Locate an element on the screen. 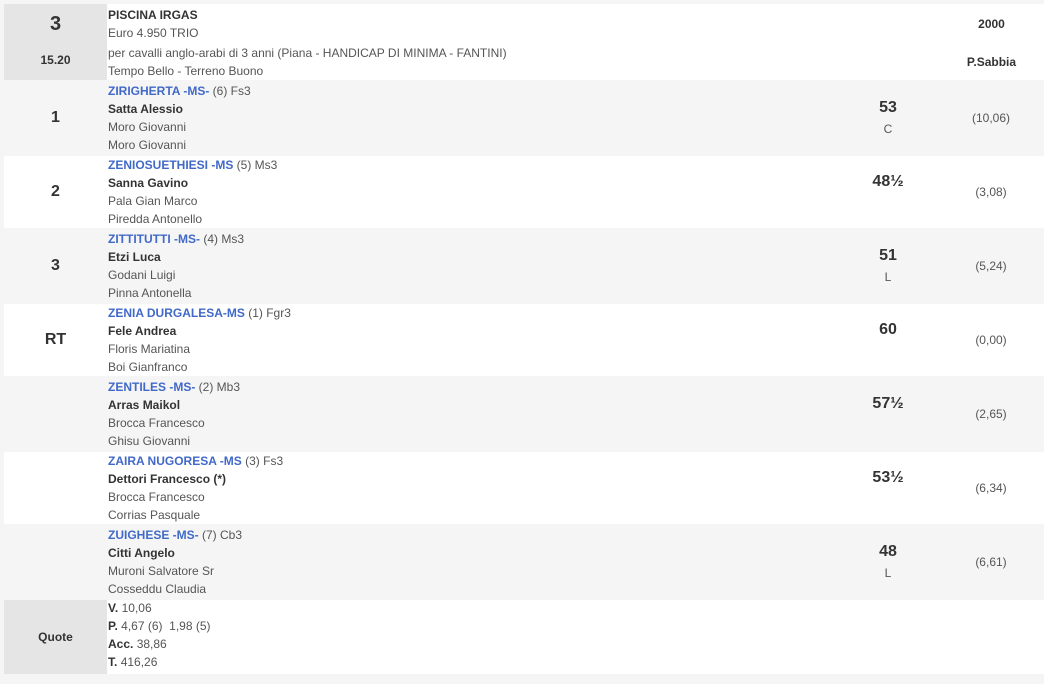 The height and width of the screenshot is (692, 1050). race-name: PISCINA IRGAS is located at coordinates (153, 15).